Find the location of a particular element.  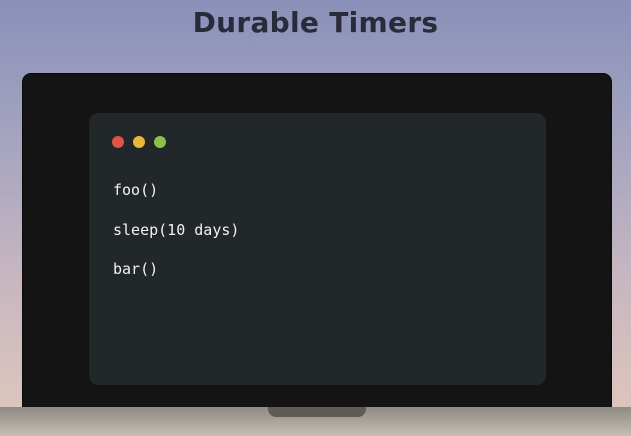

slide-title: Durable Timers is located at coordinates (315, 22).